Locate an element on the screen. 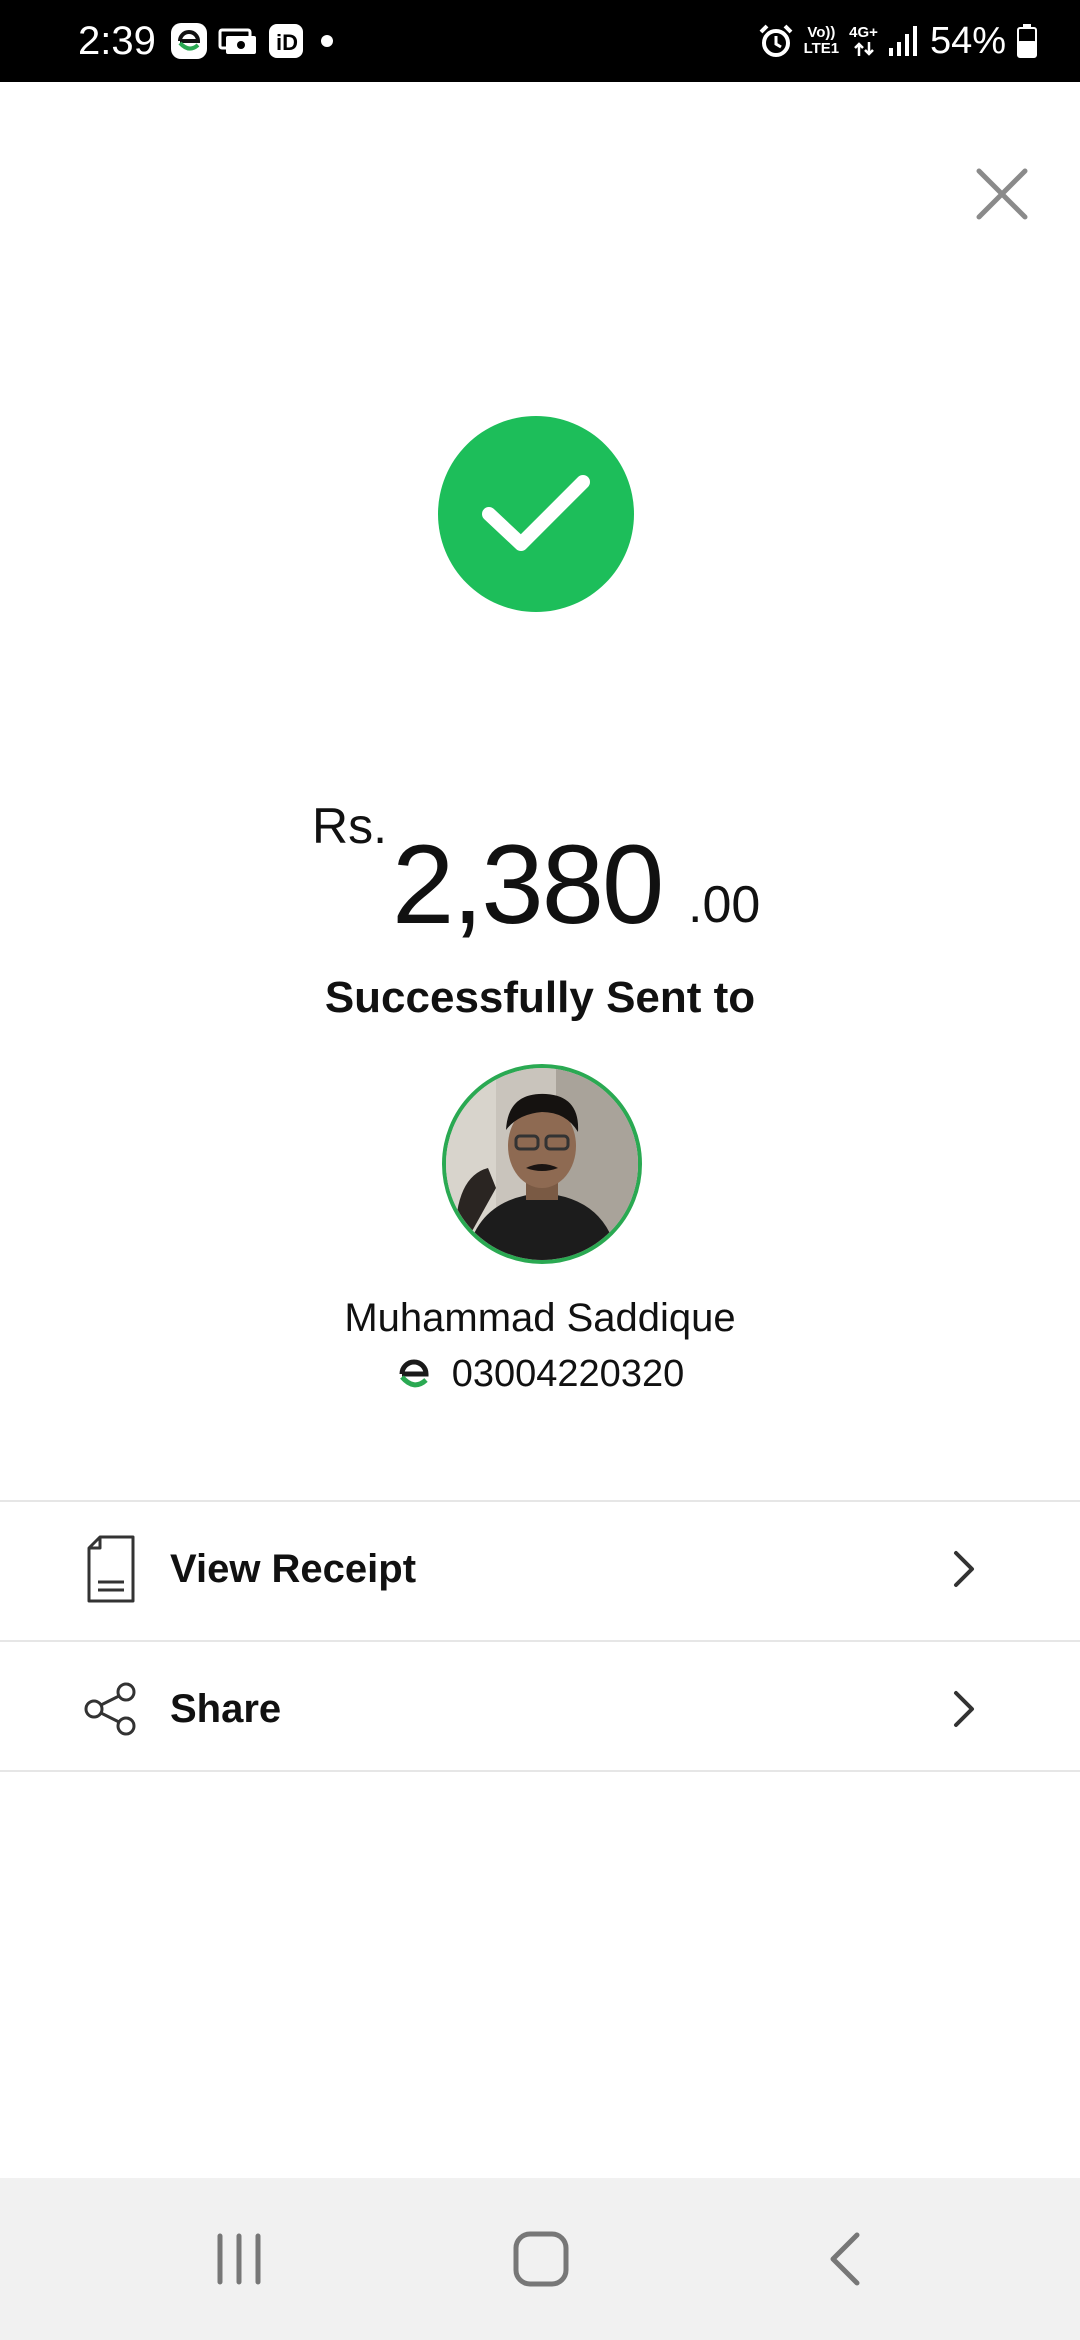  recipient-number: 03004220320 is located at coordinates (568, 1374).